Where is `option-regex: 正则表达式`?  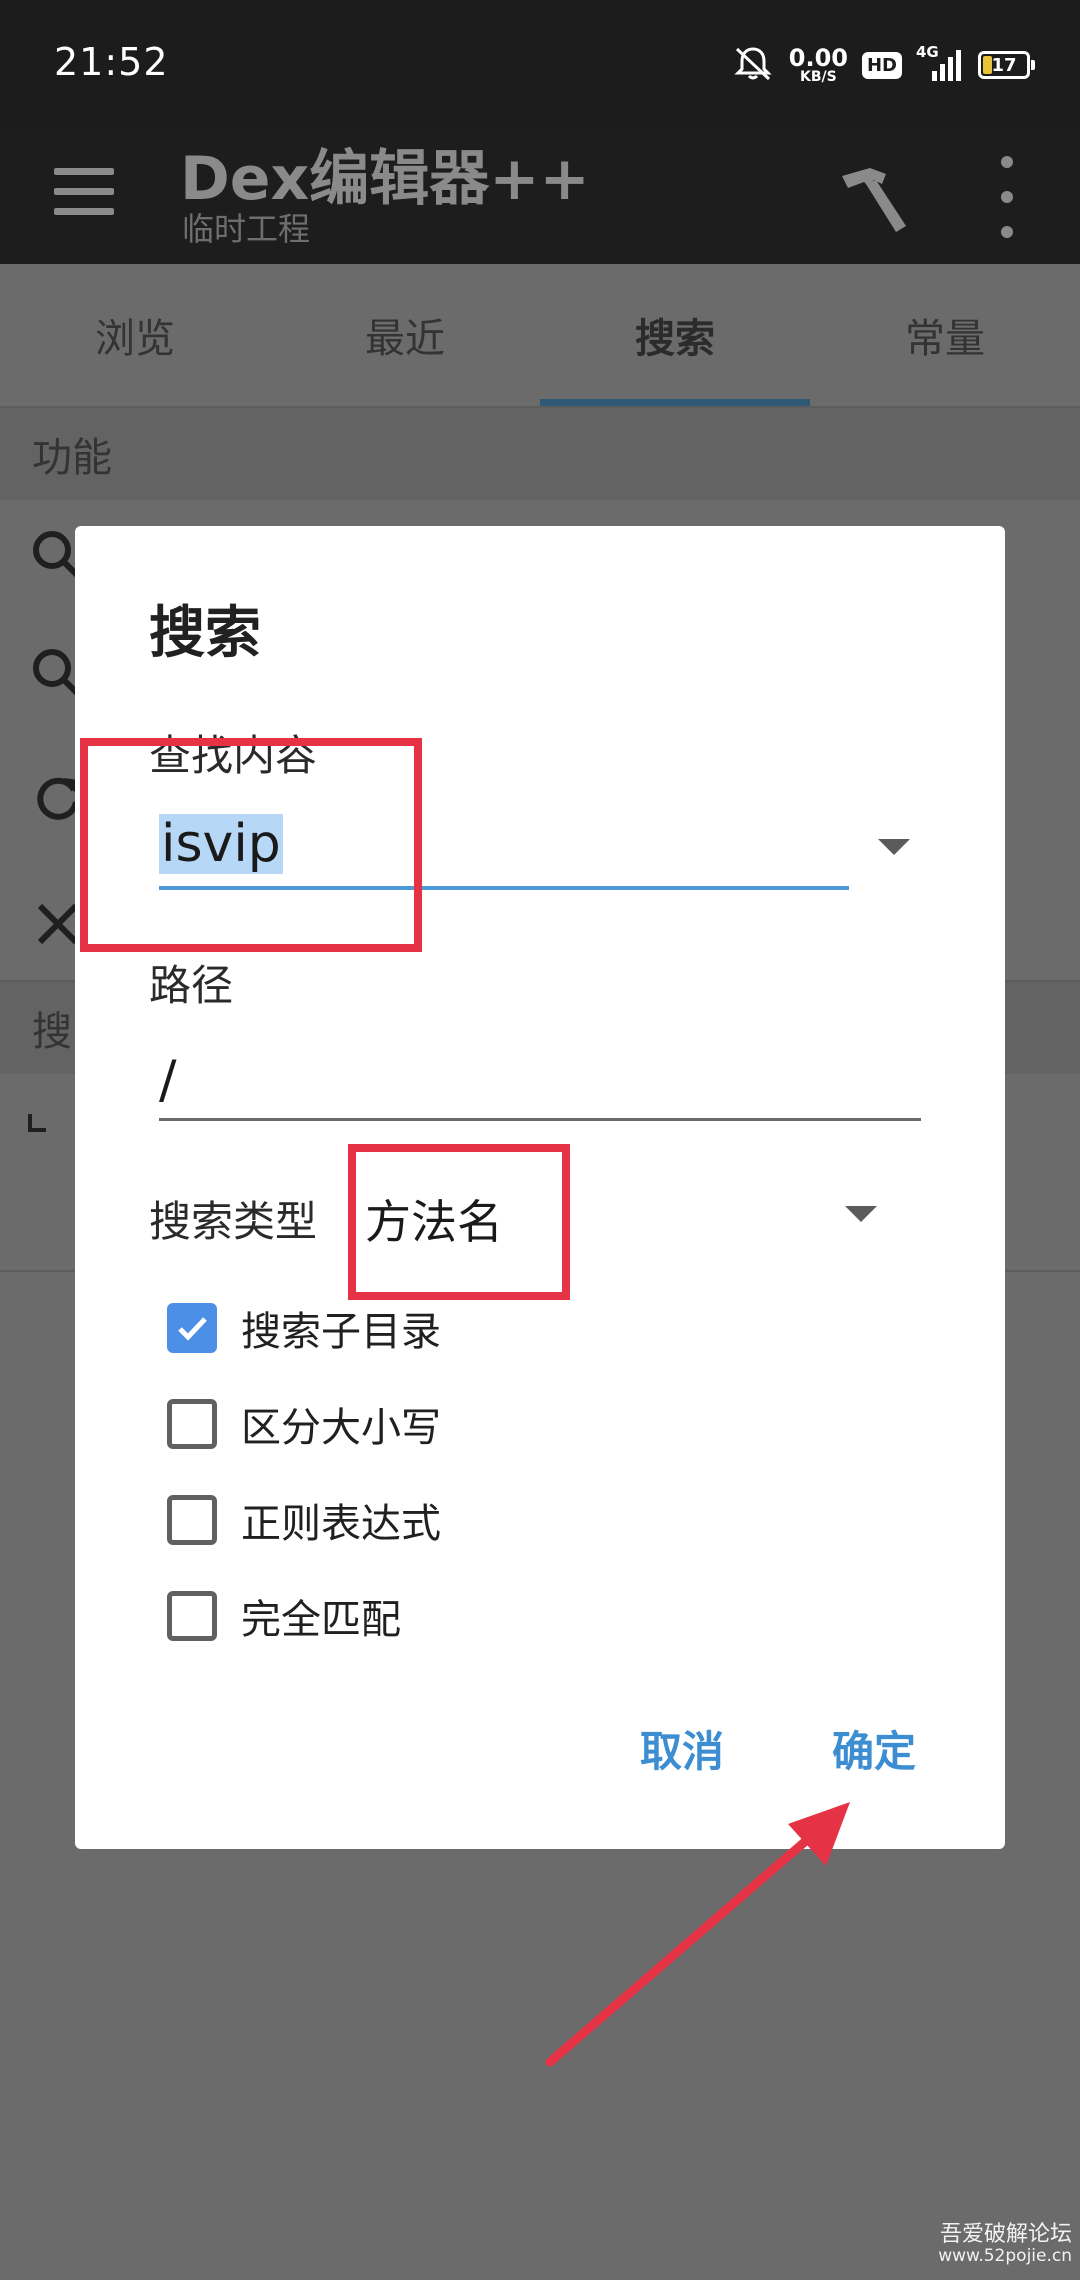
option-regex: 正则表达式 is located at coordinates (304, 1520).